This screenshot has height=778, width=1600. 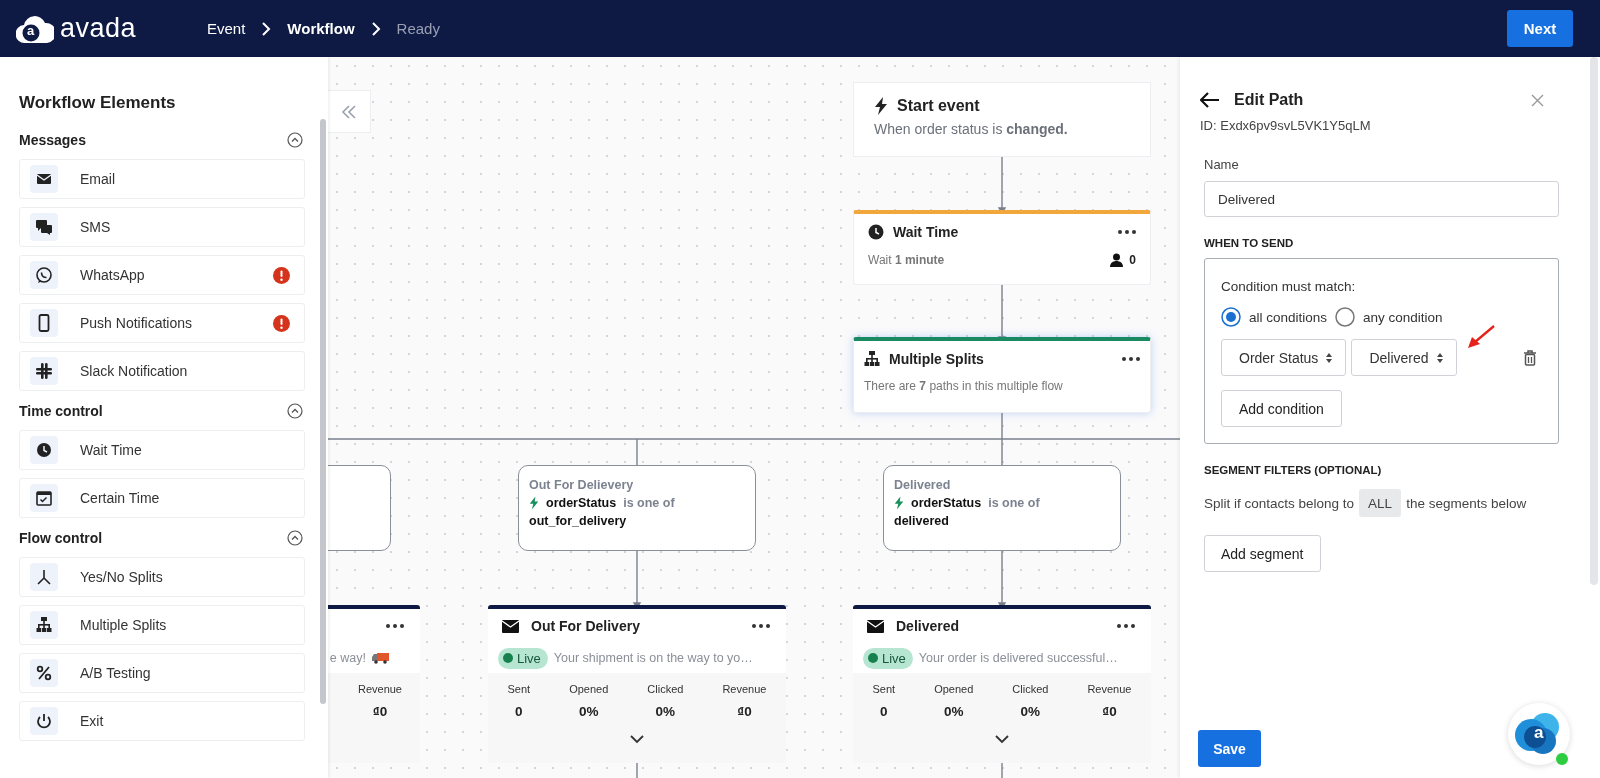 I want to click on breadcrumb-step: Event, so click(x=226, y=28).